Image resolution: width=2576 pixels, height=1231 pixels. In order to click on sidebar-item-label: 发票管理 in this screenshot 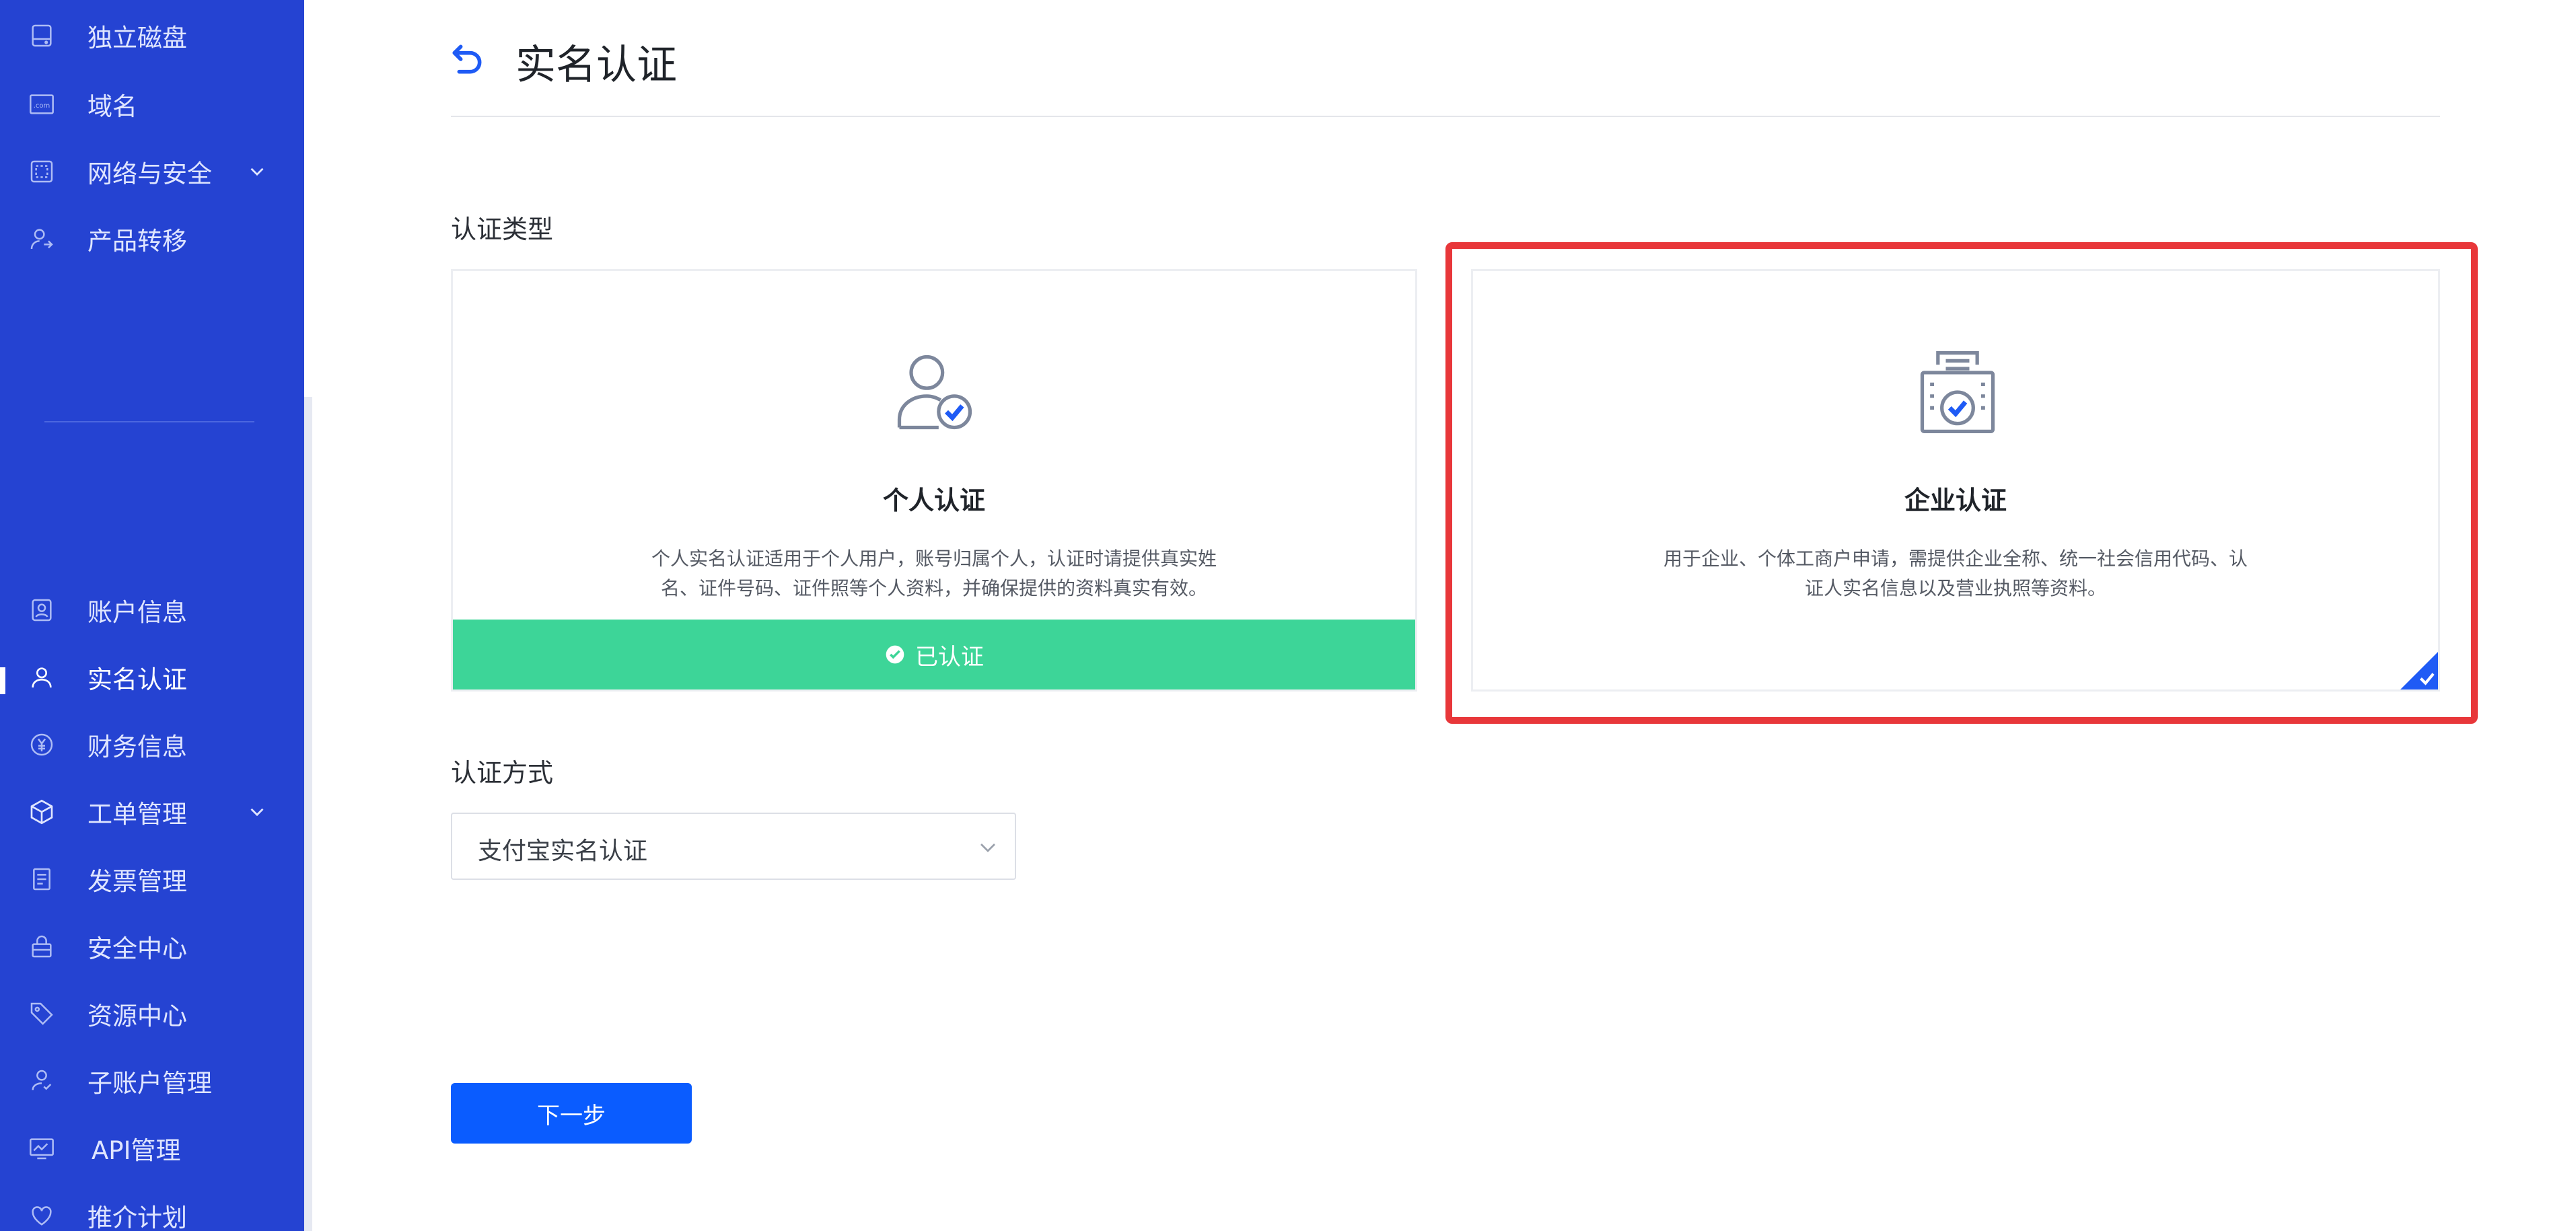, I will do `click(137, 882)`.